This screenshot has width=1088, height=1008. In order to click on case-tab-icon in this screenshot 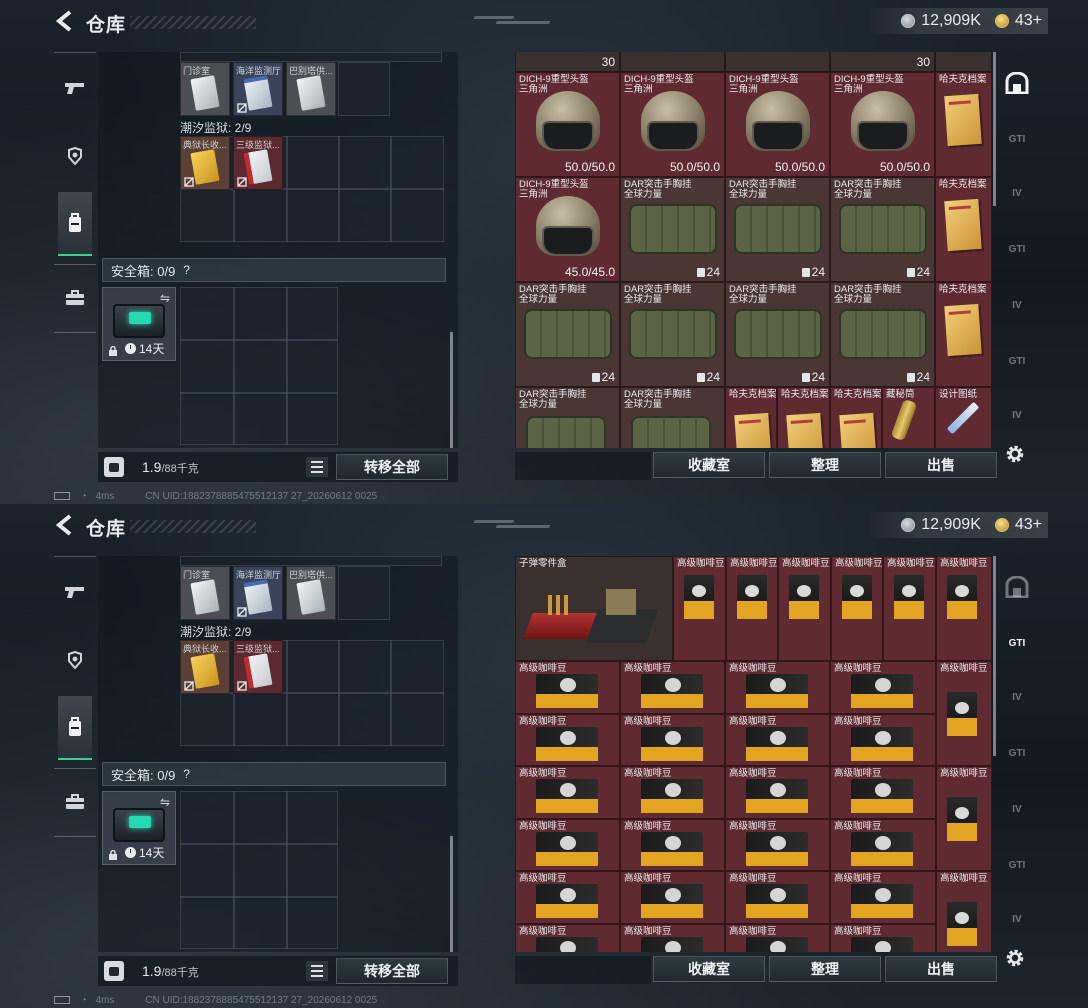, I will do `click(75, 802)`.